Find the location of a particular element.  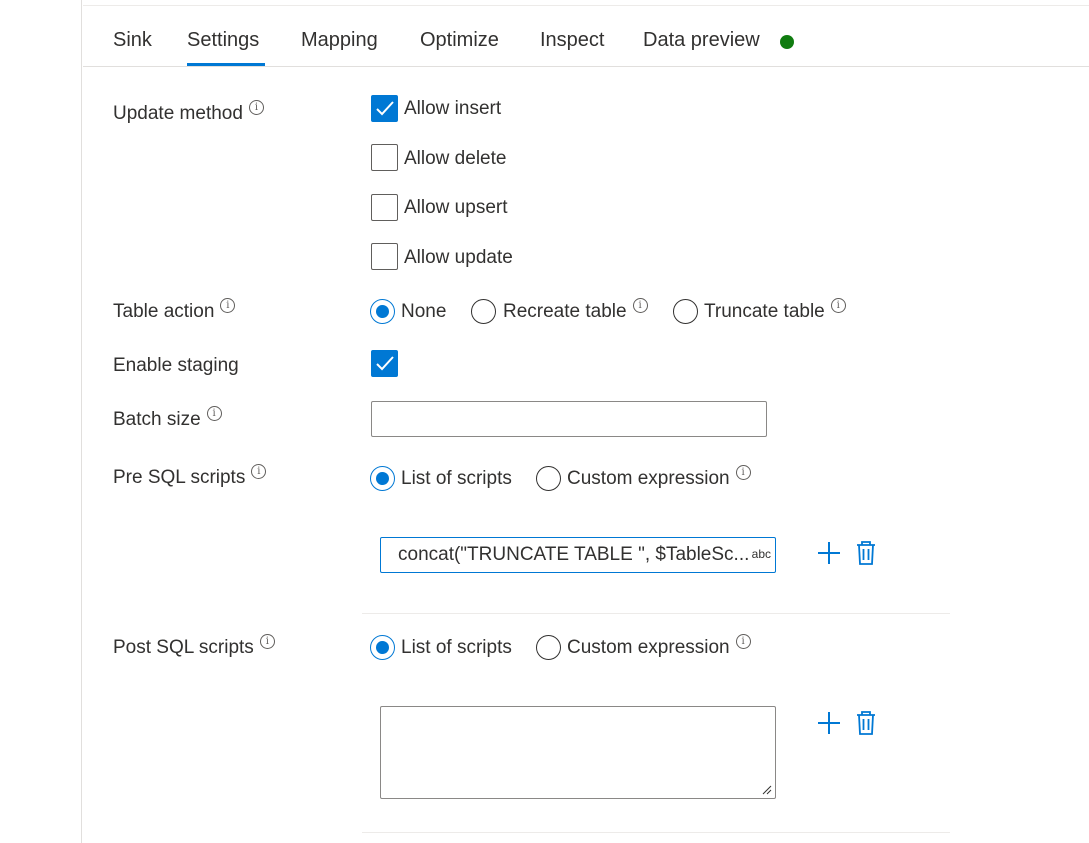

table-action-none-label: None is located at coordinates (424, 311).